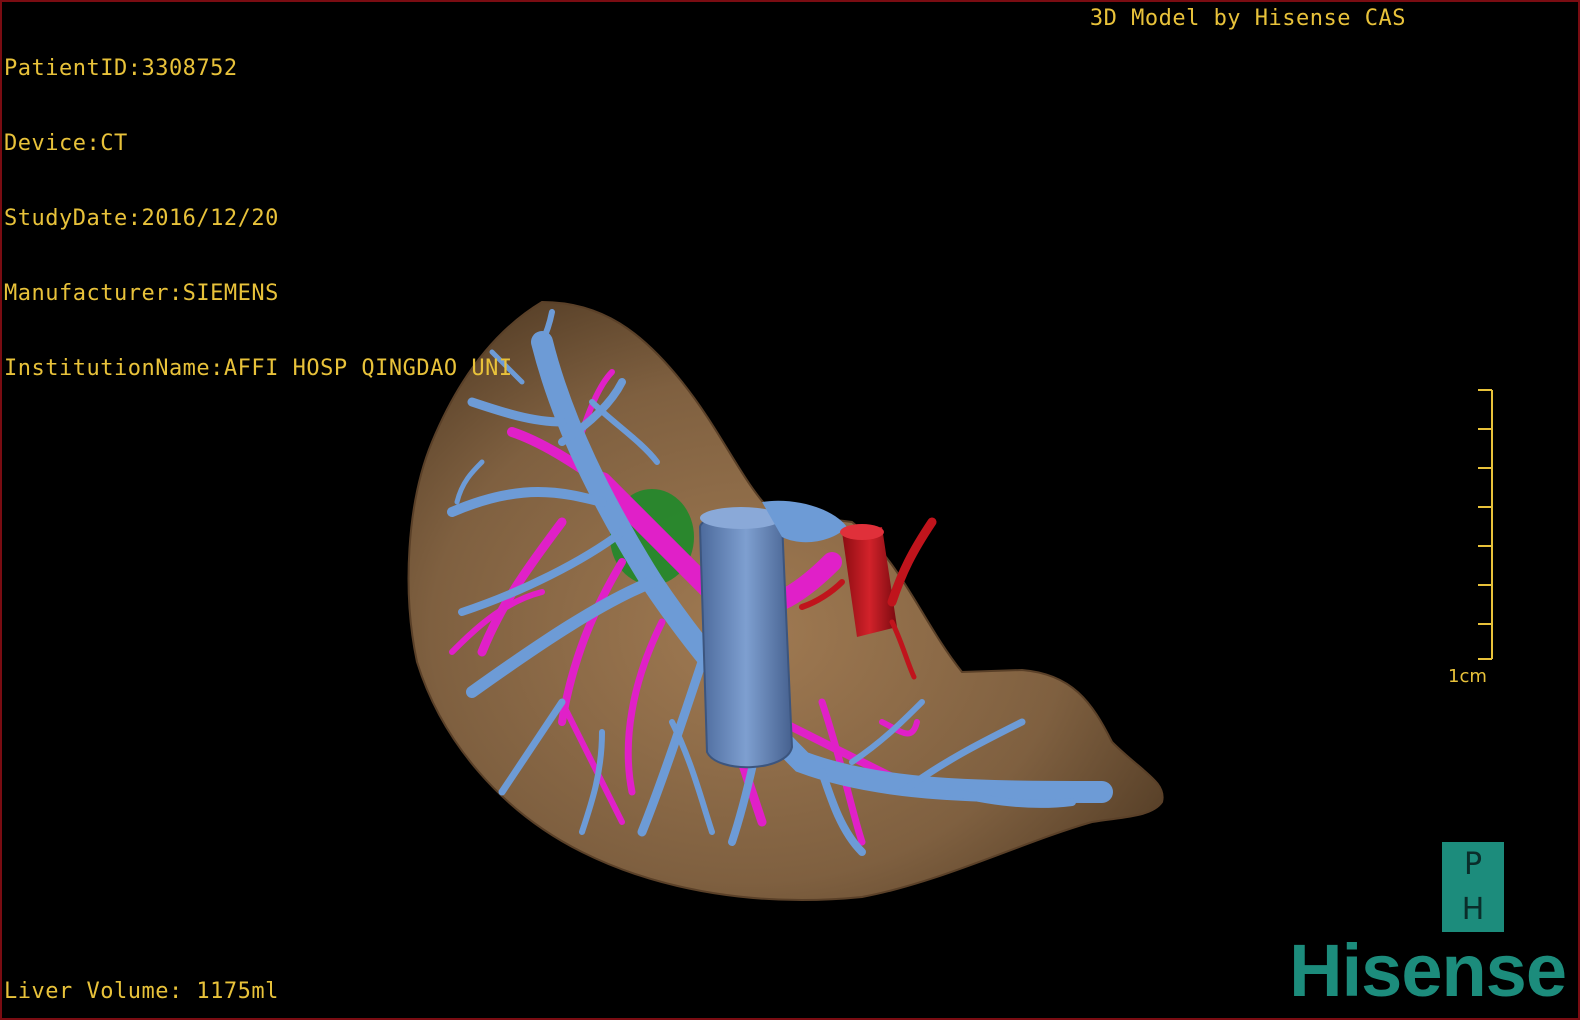 This screenshot has height=1020, width=1580. Describe the element at coordinates (141, 293) in the screenshot. I see `manufacturer-text: Manufacturer:SIEMENS` at that location.